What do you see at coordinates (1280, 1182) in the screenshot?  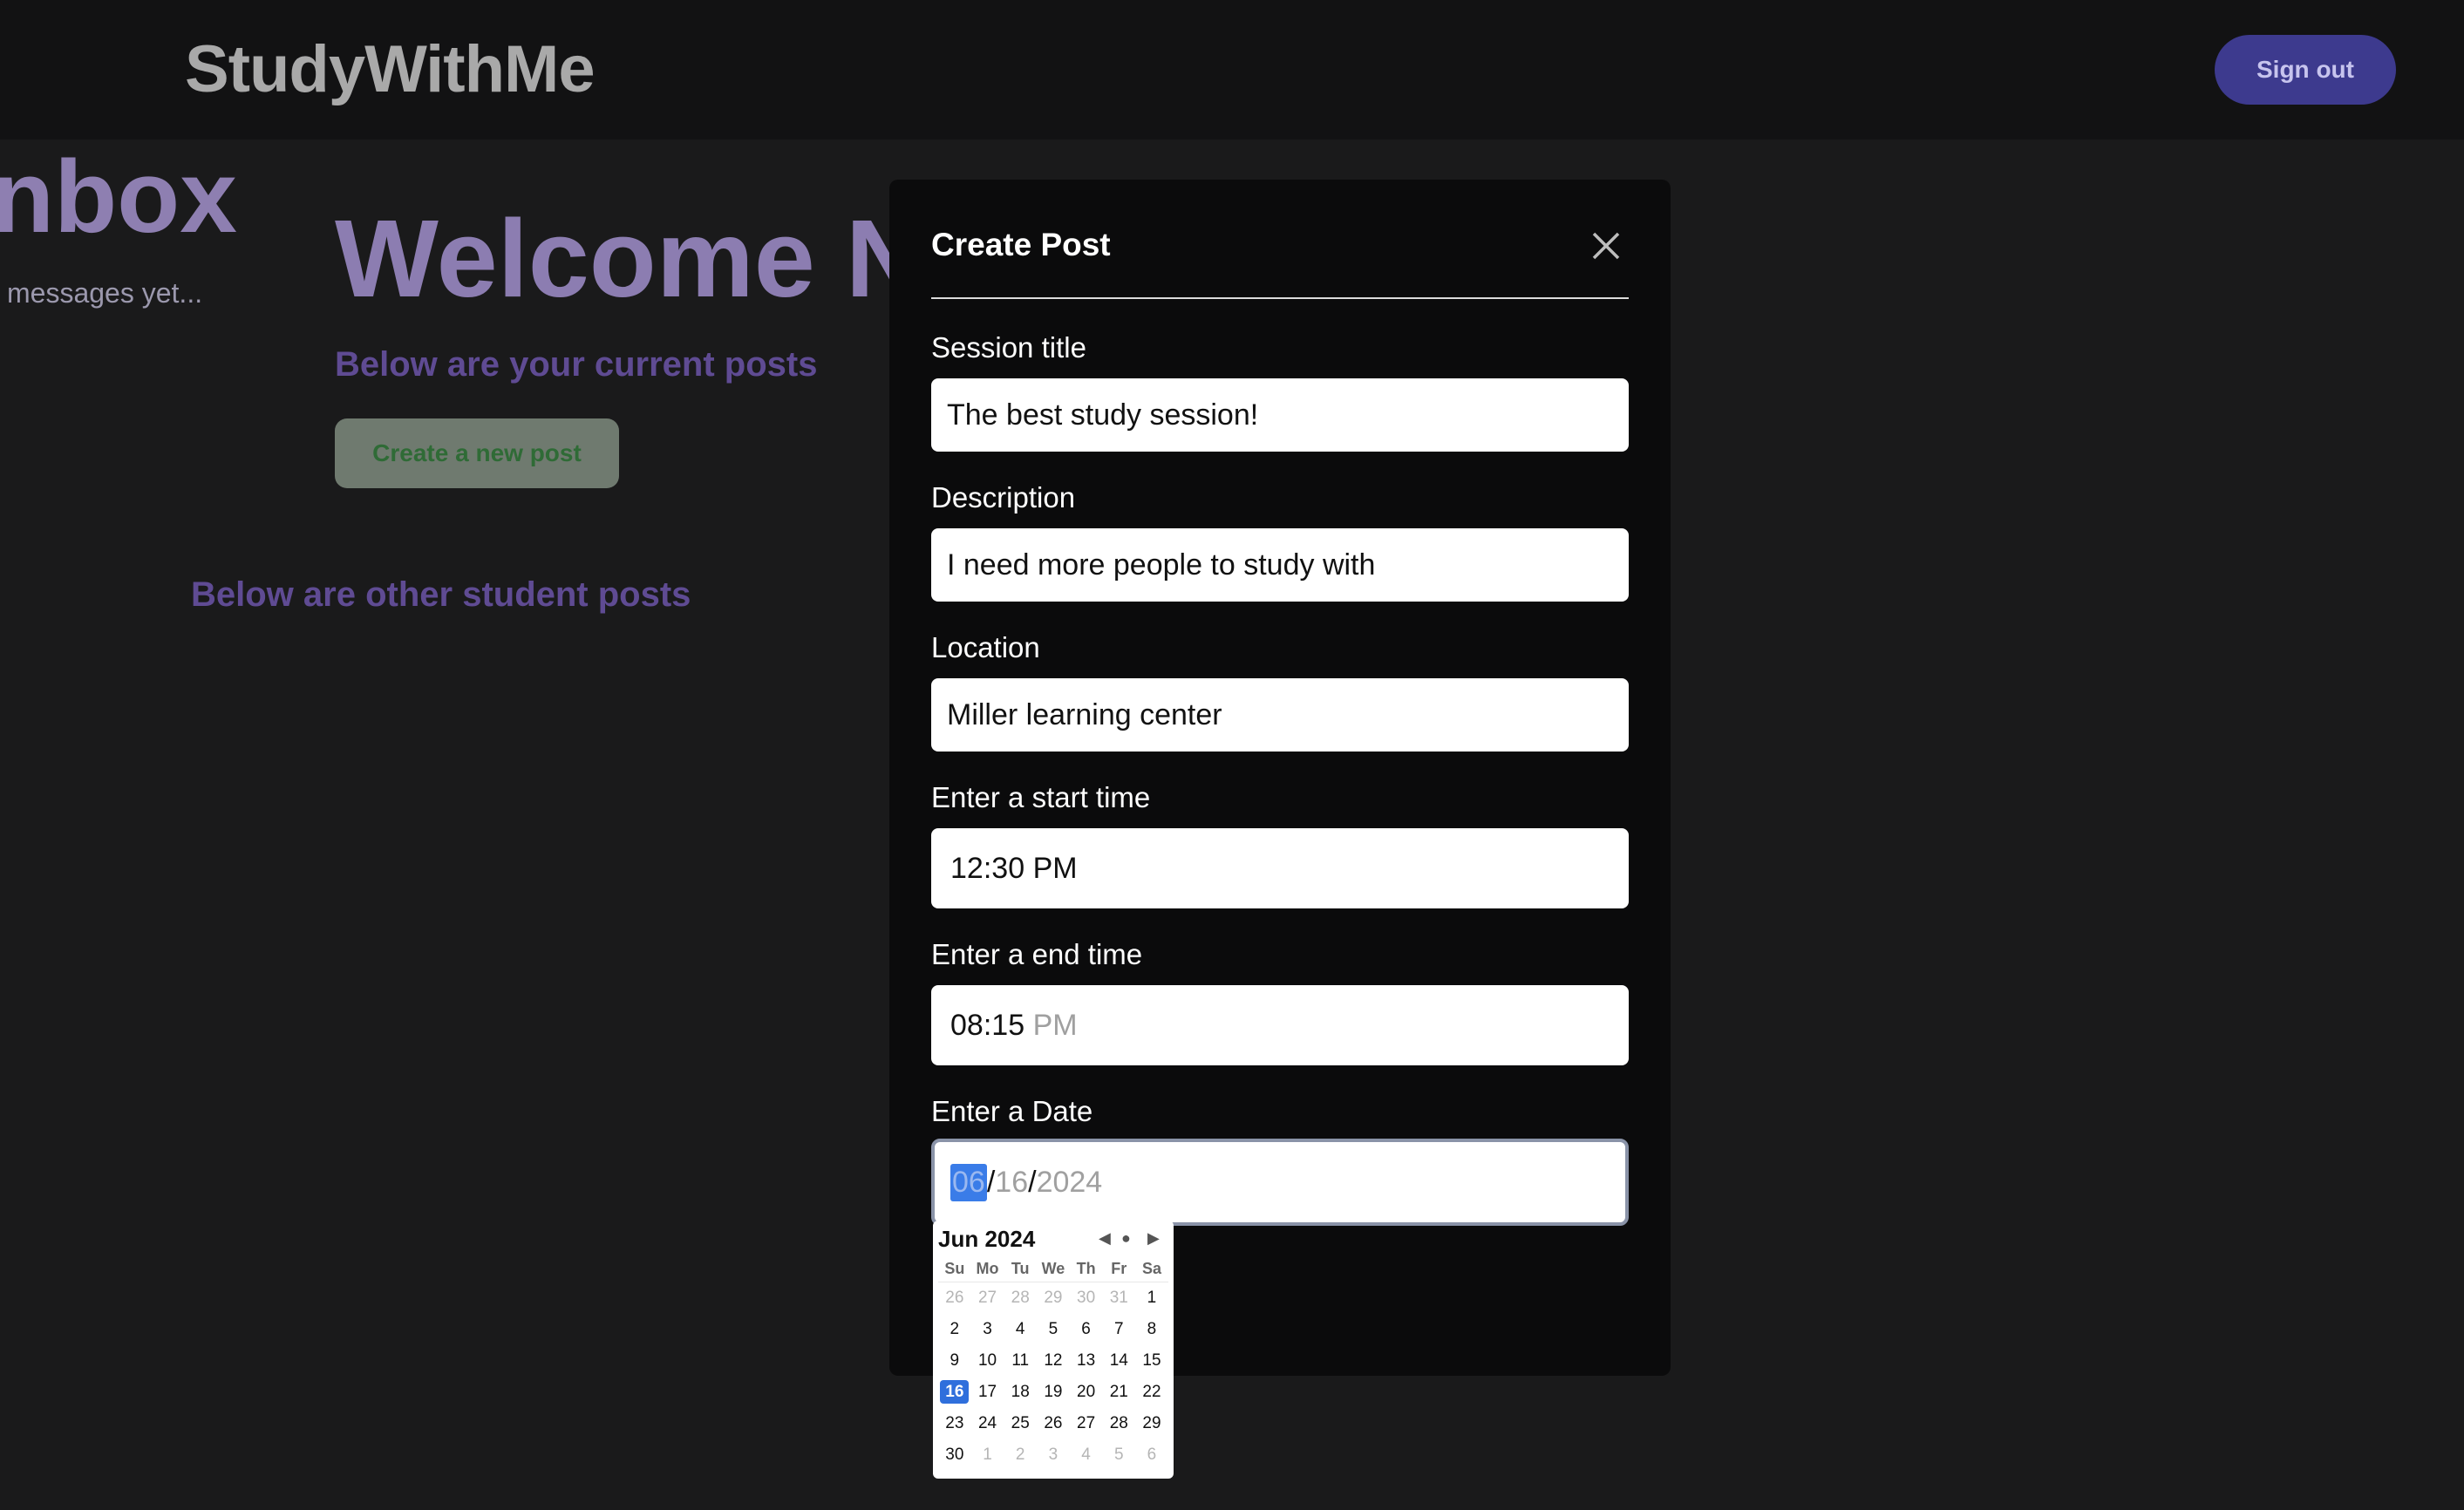 I see `date-input: 06/16/2024` at bounding box center [1280, 1182].